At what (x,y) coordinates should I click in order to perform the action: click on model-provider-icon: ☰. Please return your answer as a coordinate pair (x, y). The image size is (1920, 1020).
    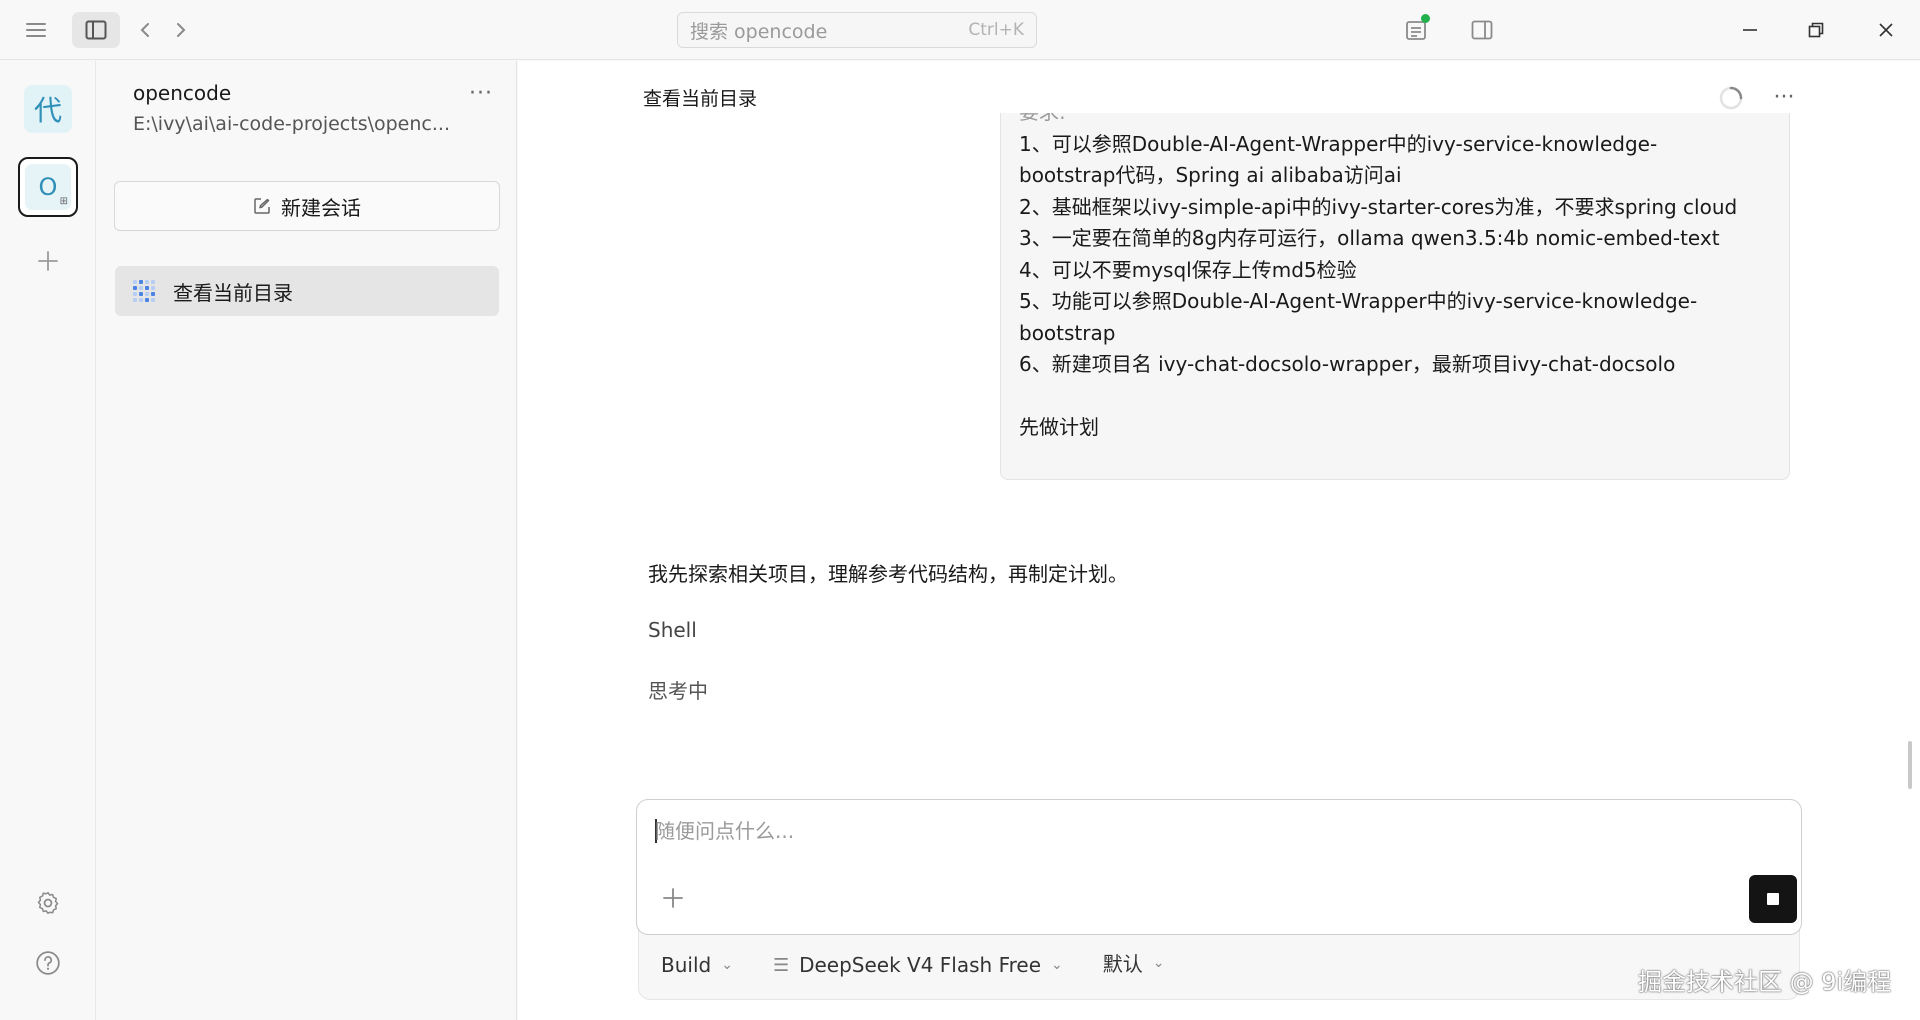
    Looking at the image, I should click on (781, 965).